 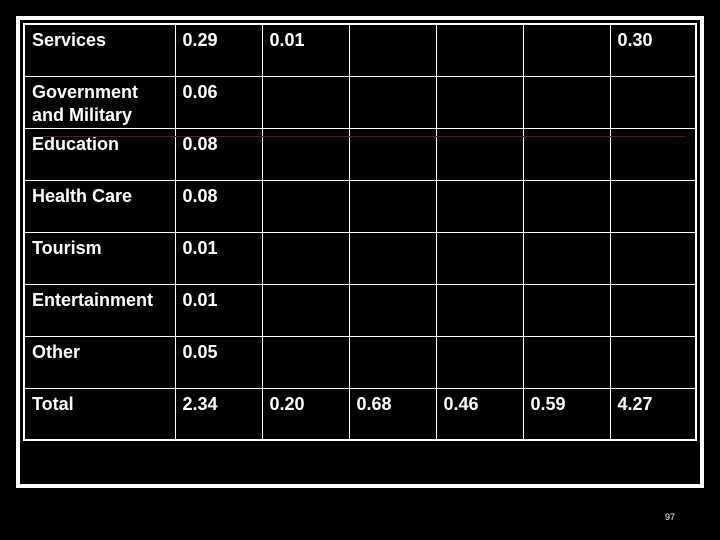 What do you see at coordinates (363, 136) in the screenshot?
I see `decorative-line` at bounding box center [363, 136].